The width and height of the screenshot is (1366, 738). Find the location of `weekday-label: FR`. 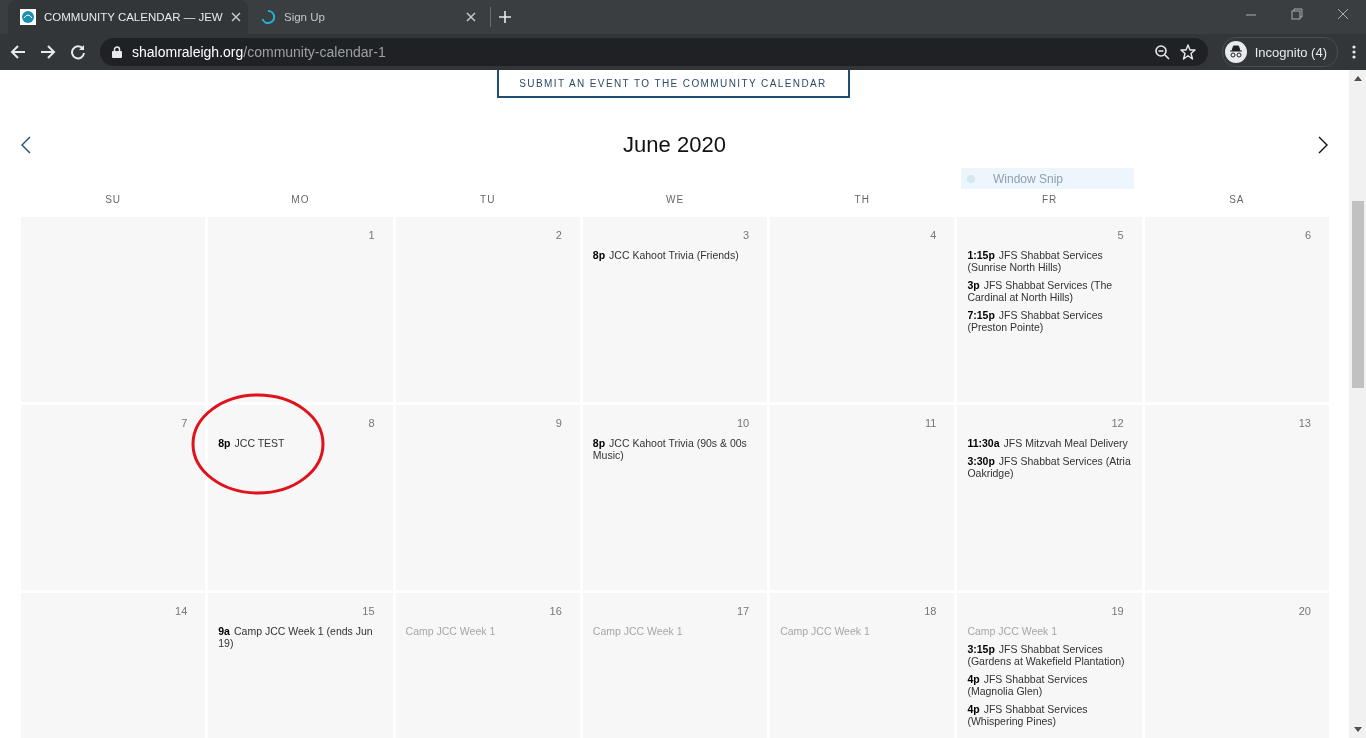

weekday-label: FR is located at coordinates (1049, 199).